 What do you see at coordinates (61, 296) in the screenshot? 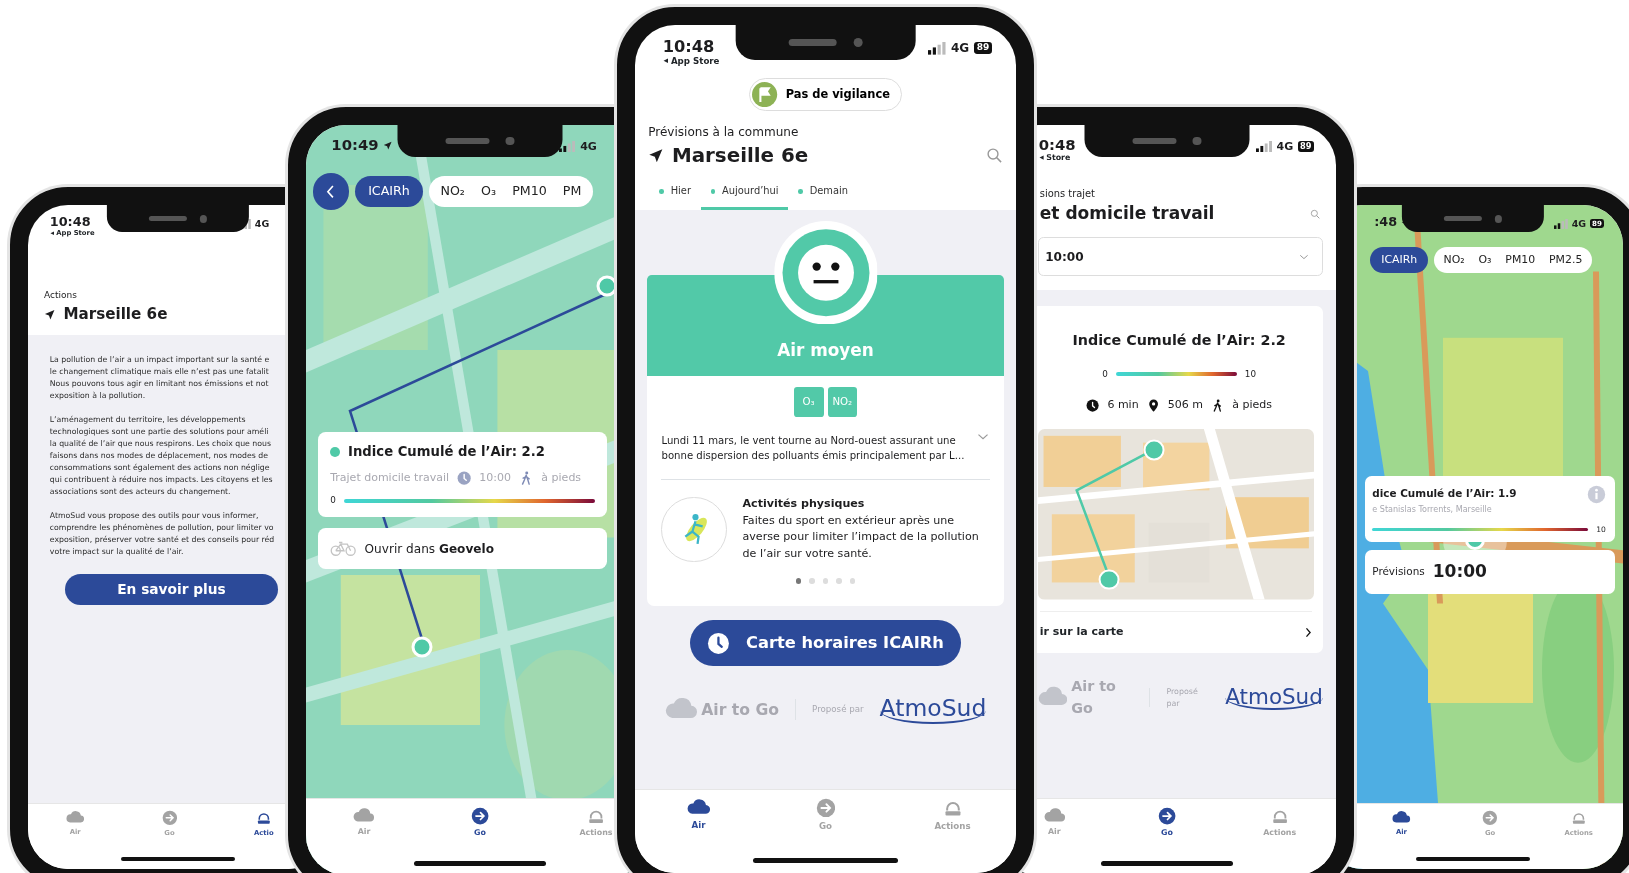
I see `section-label: Actions` at bounding box center [61, 296].